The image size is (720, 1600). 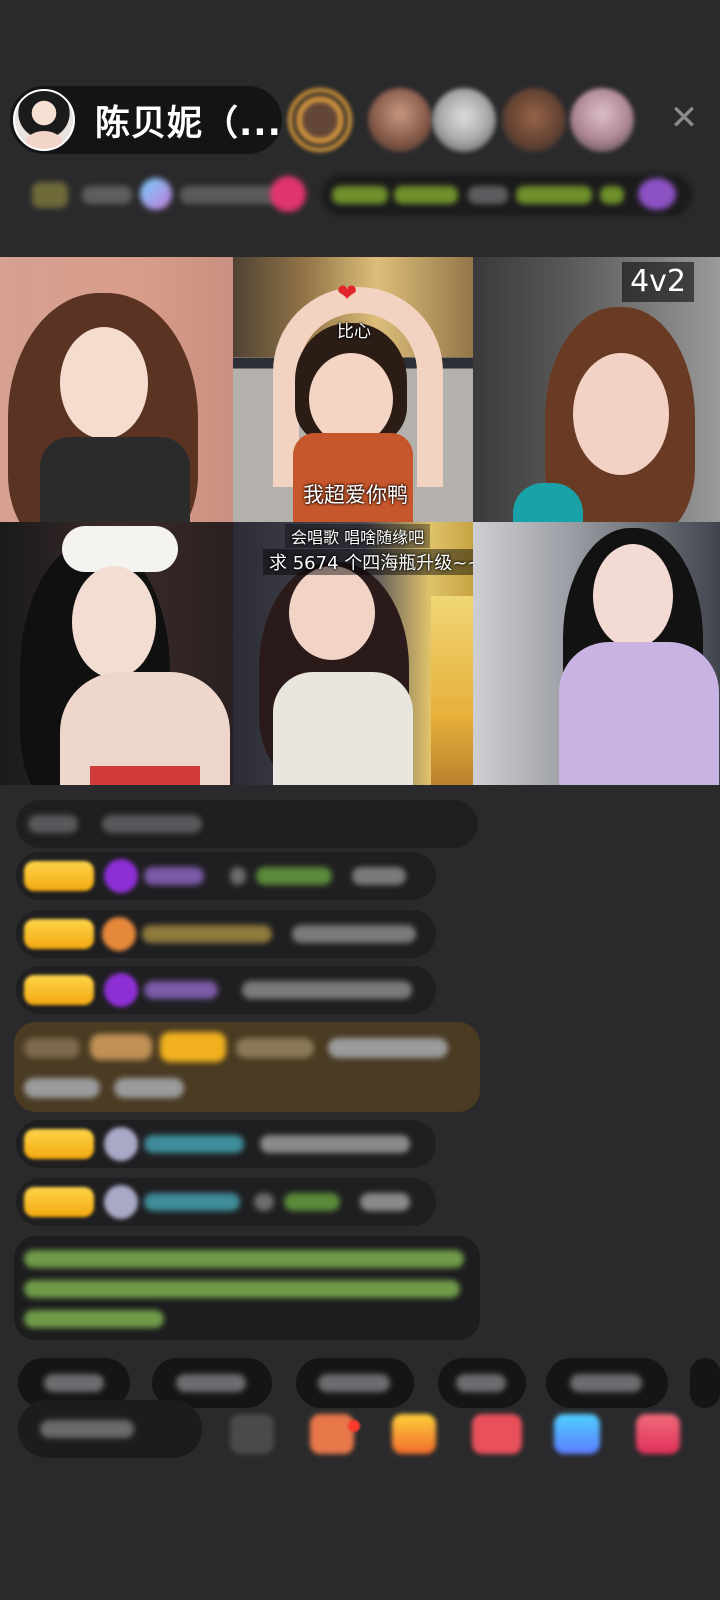 What do you see at coordinates (110, 1429) in the screenshot?
I see `comment-input` at bounding box center [110, 1429].